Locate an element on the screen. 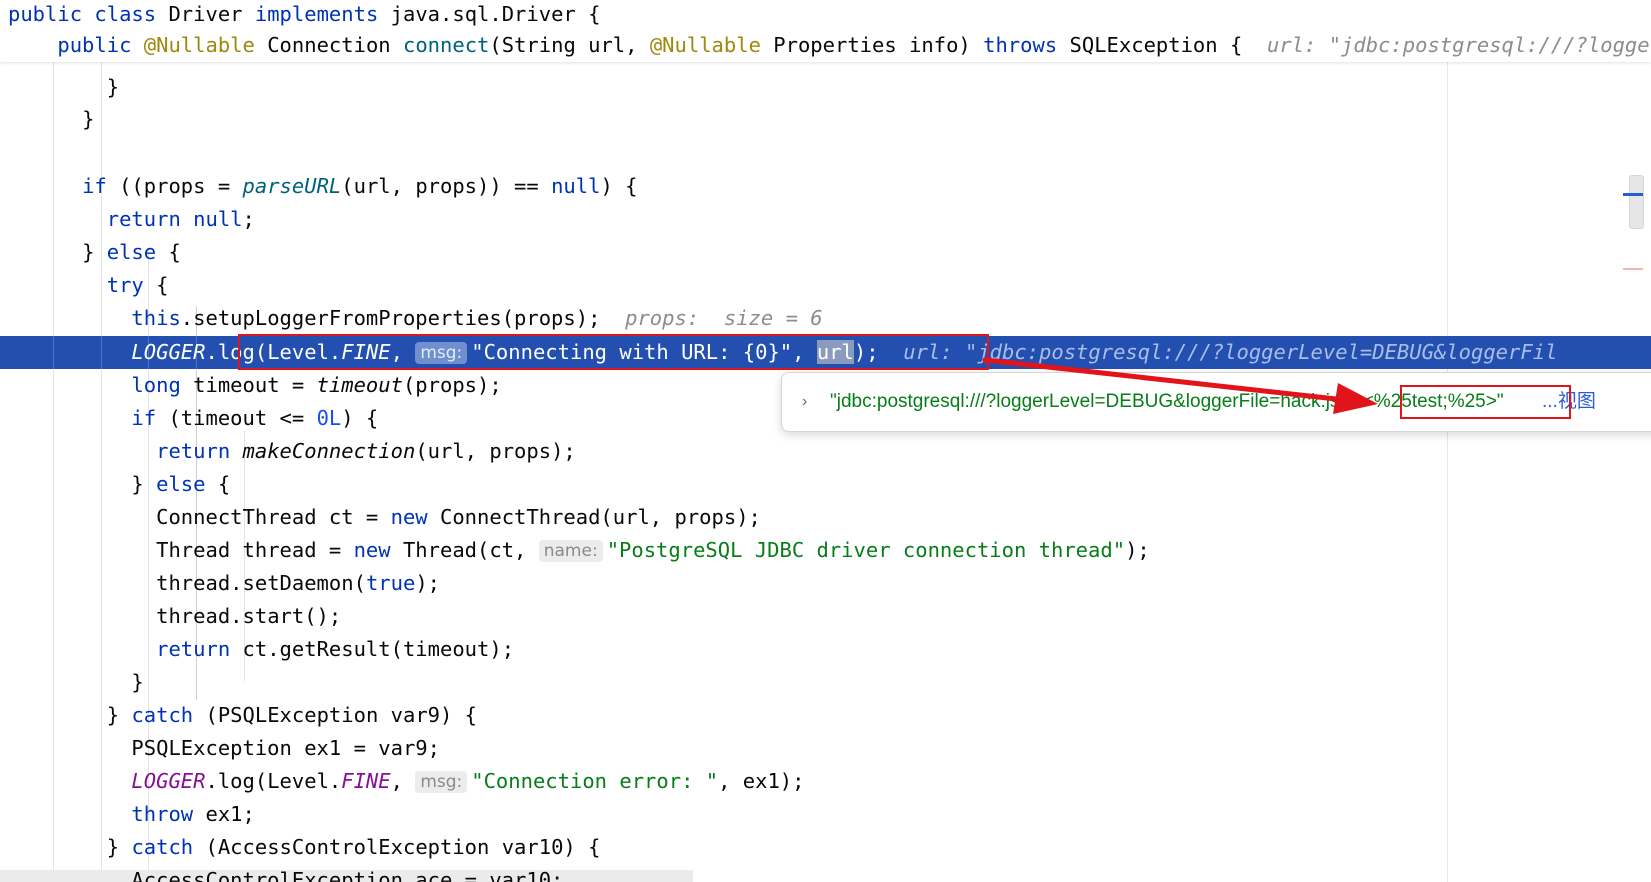 The image size is (1651, 882). code-text: (AccessControlException var10) { is located at coordinates (397, 847).